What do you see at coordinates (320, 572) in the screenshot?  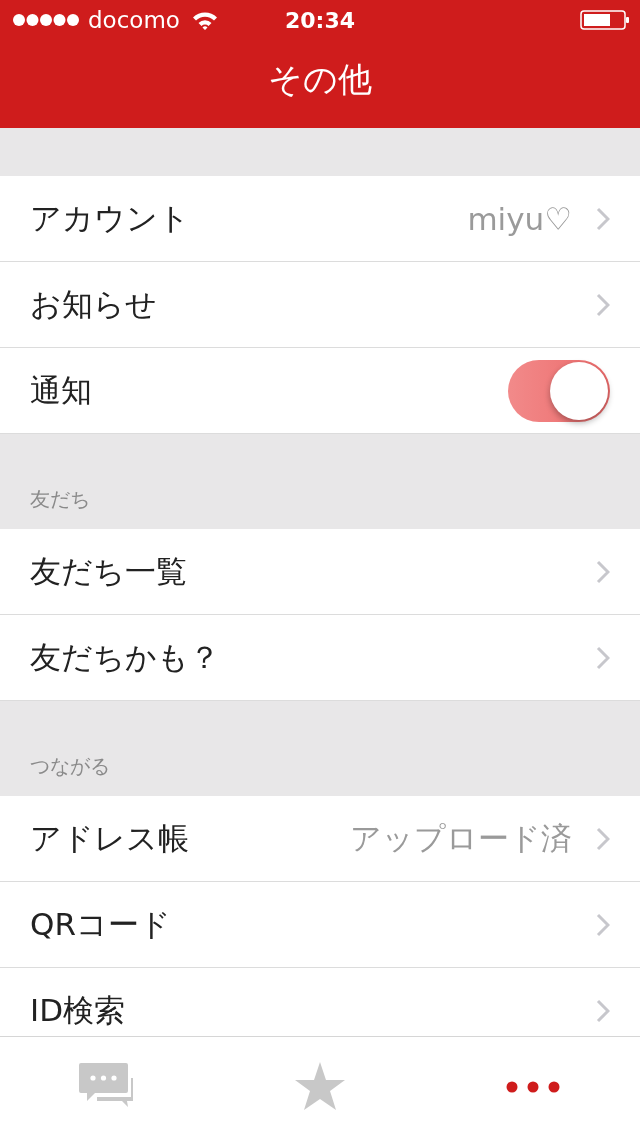 I see `settings-row: 友だち一覧` at bounding box center [320, 572].